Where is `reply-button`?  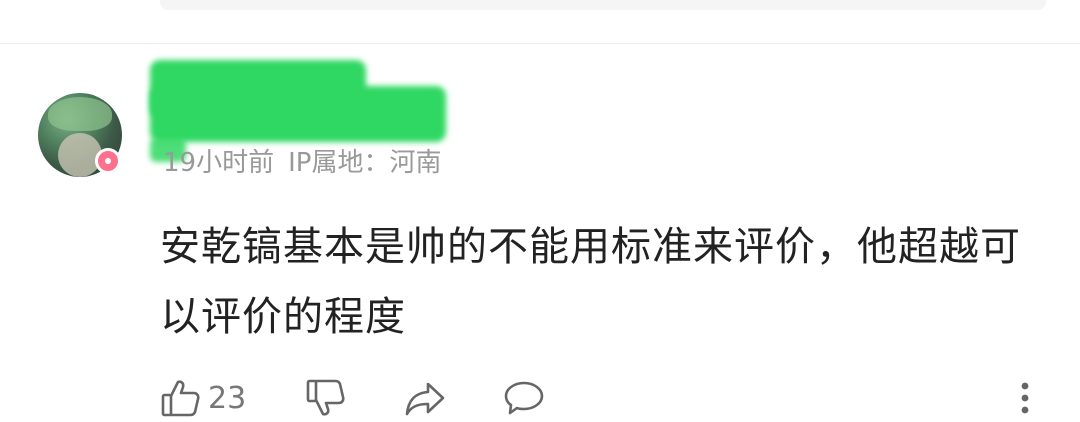
reply-button is located at coordinates (524, 398).